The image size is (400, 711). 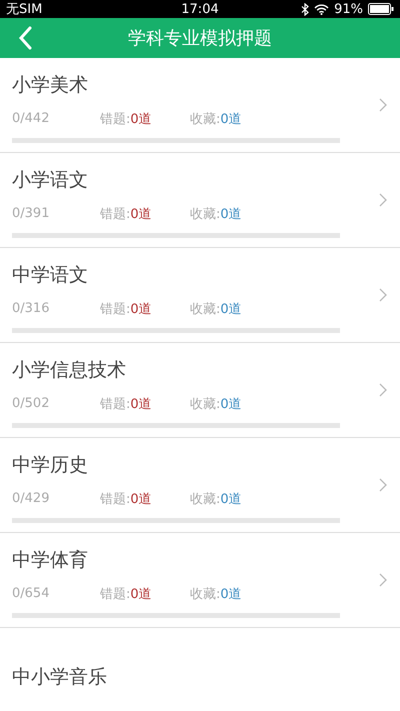 What do you see at coordinates (31, 308) in the screenshot?
I see `progress-count: 0/316` at bounding box center [31, 308].